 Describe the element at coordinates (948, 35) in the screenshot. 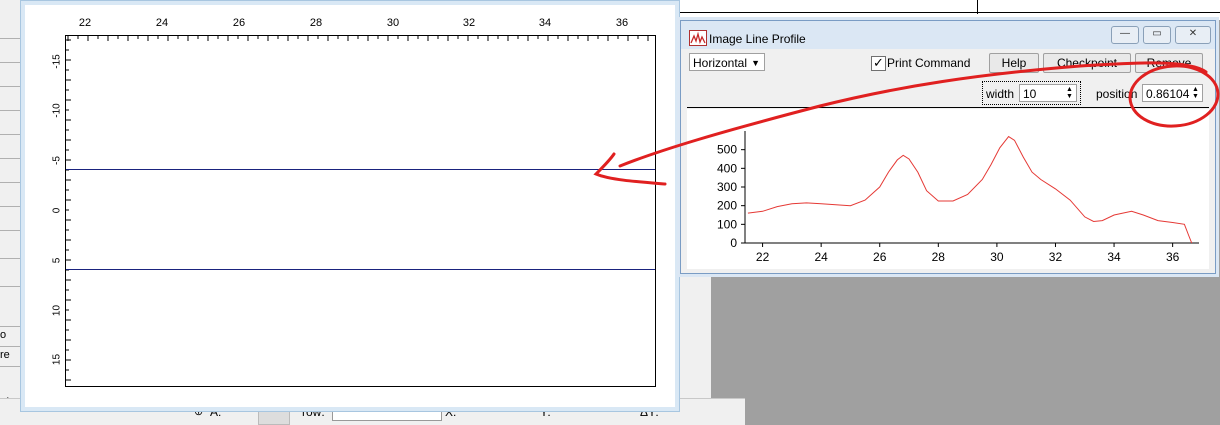

I see `title-bar: Image Line Profile — ▭ ✕` at that location.